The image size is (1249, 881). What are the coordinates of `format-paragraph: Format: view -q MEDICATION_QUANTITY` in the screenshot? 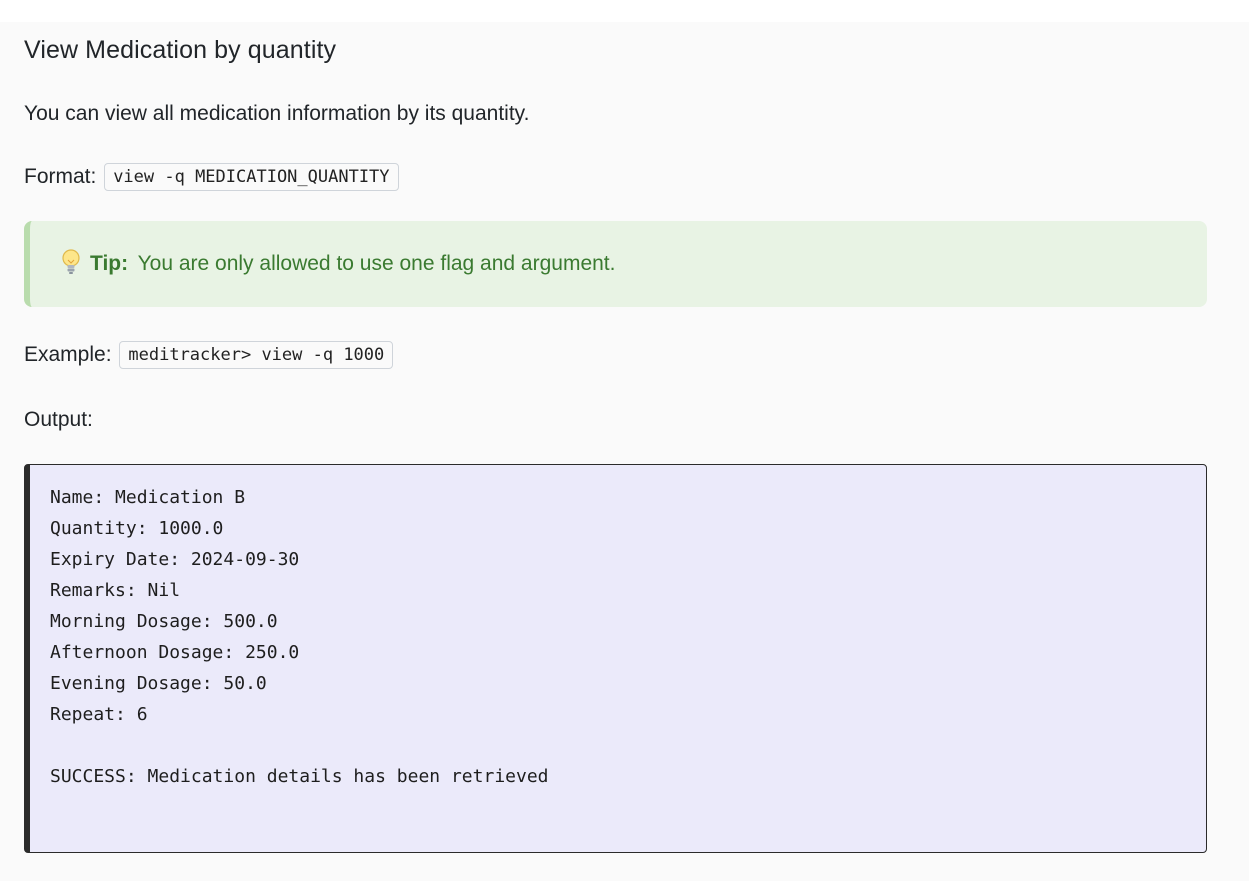 It's located at (211, 177).